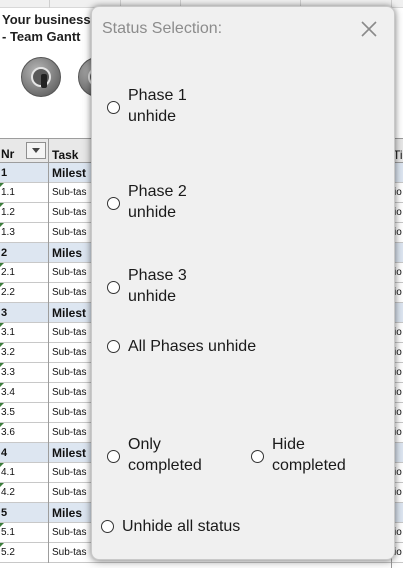  I want to click on phase-1-unhide-radio: Phase 1 unhide, so click(182, 107).